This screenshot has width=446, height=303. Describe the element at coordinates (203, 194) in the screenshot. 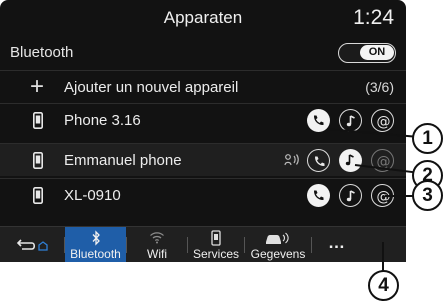

I see `device-row: XL-0910 @` at that location.